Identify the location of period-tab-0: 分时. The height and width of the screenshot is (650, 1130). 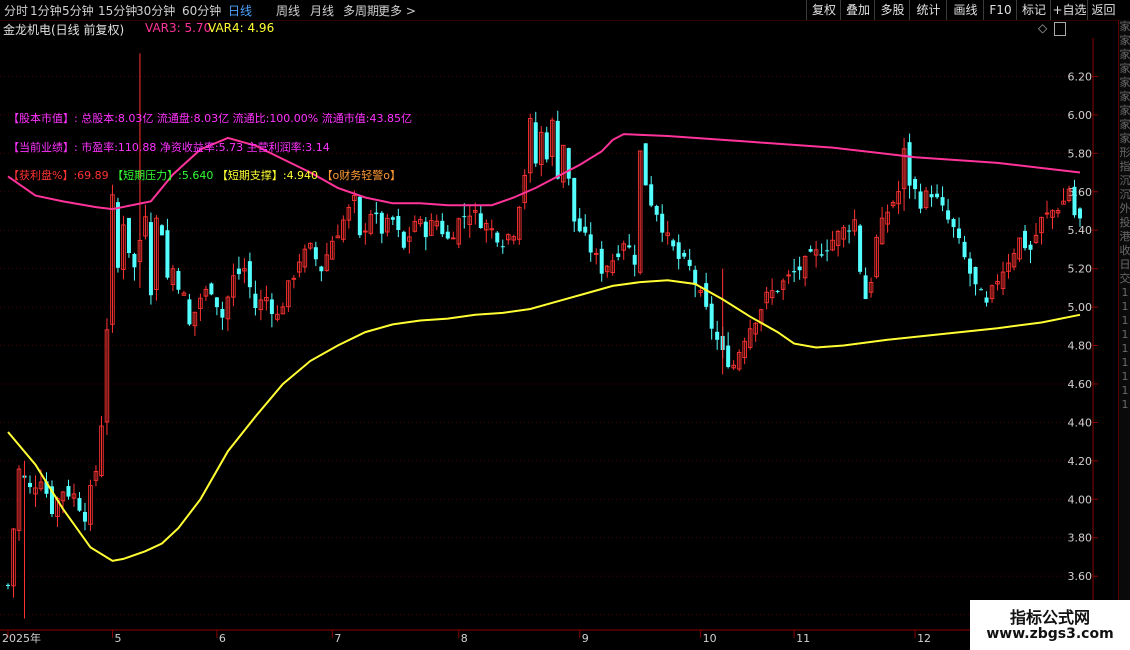
(16, 10).